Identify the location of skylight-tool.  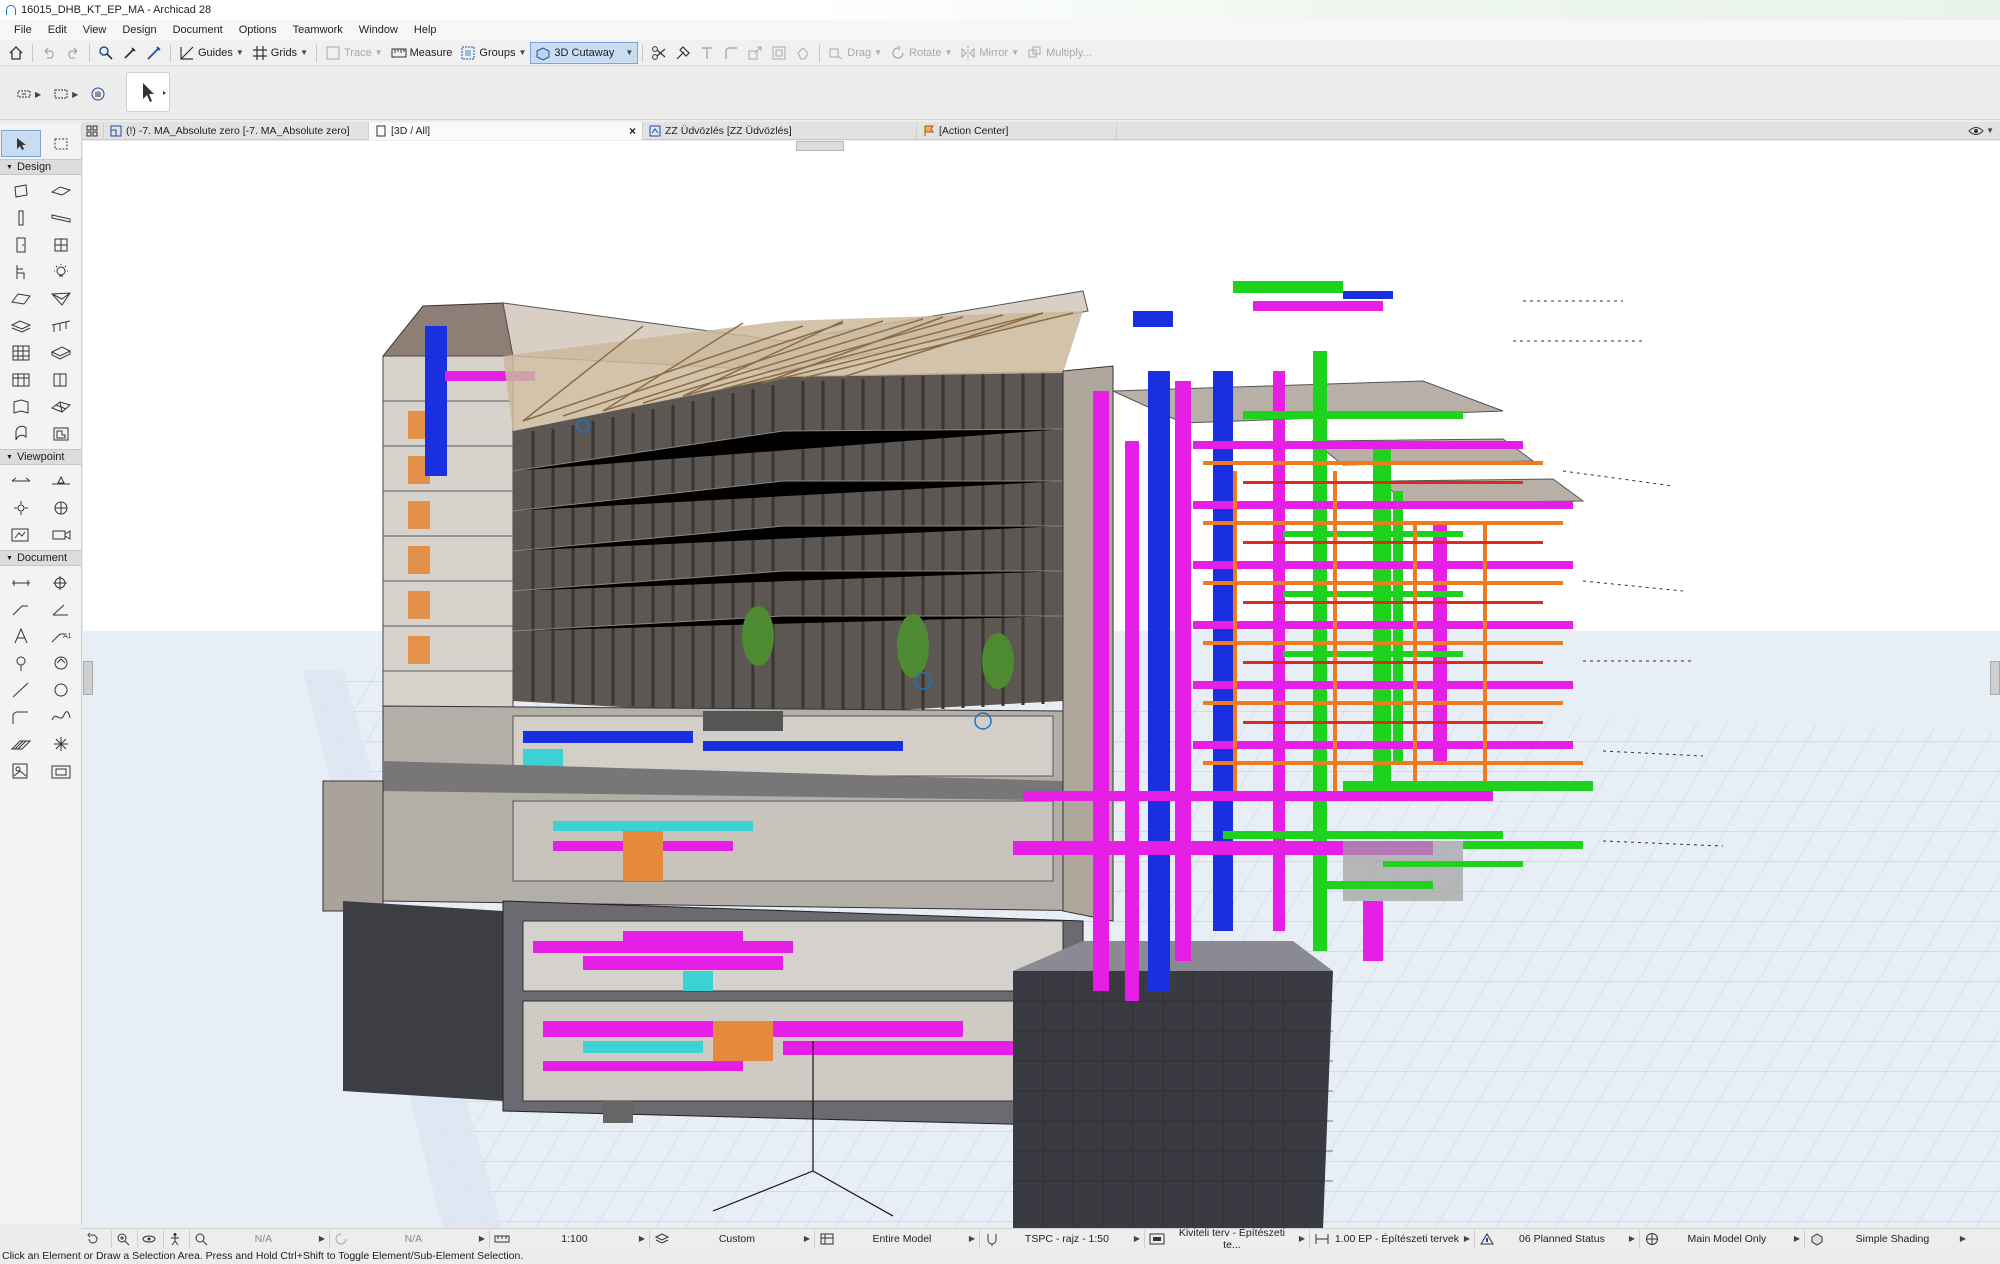
(61, 379).